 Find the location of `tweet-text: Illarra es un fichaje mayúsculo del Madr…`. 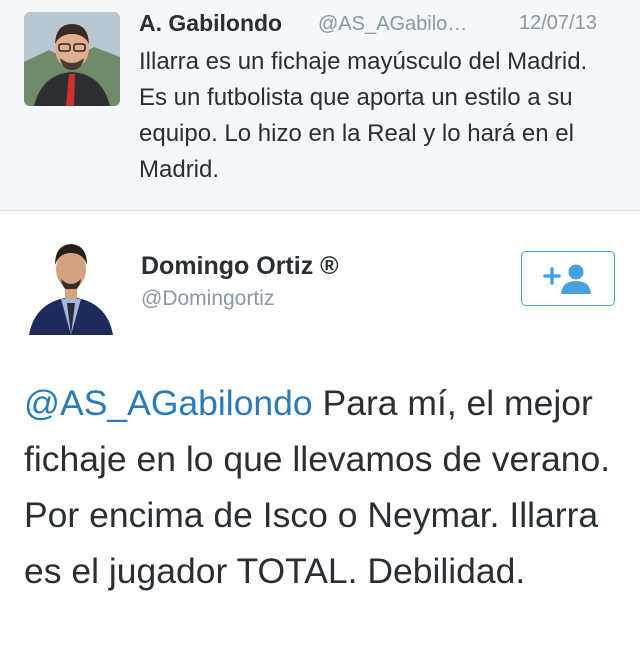

tweet-text: Illarra es un fichaje mayúsculo del Madr… is located at coordinates (363, 115).